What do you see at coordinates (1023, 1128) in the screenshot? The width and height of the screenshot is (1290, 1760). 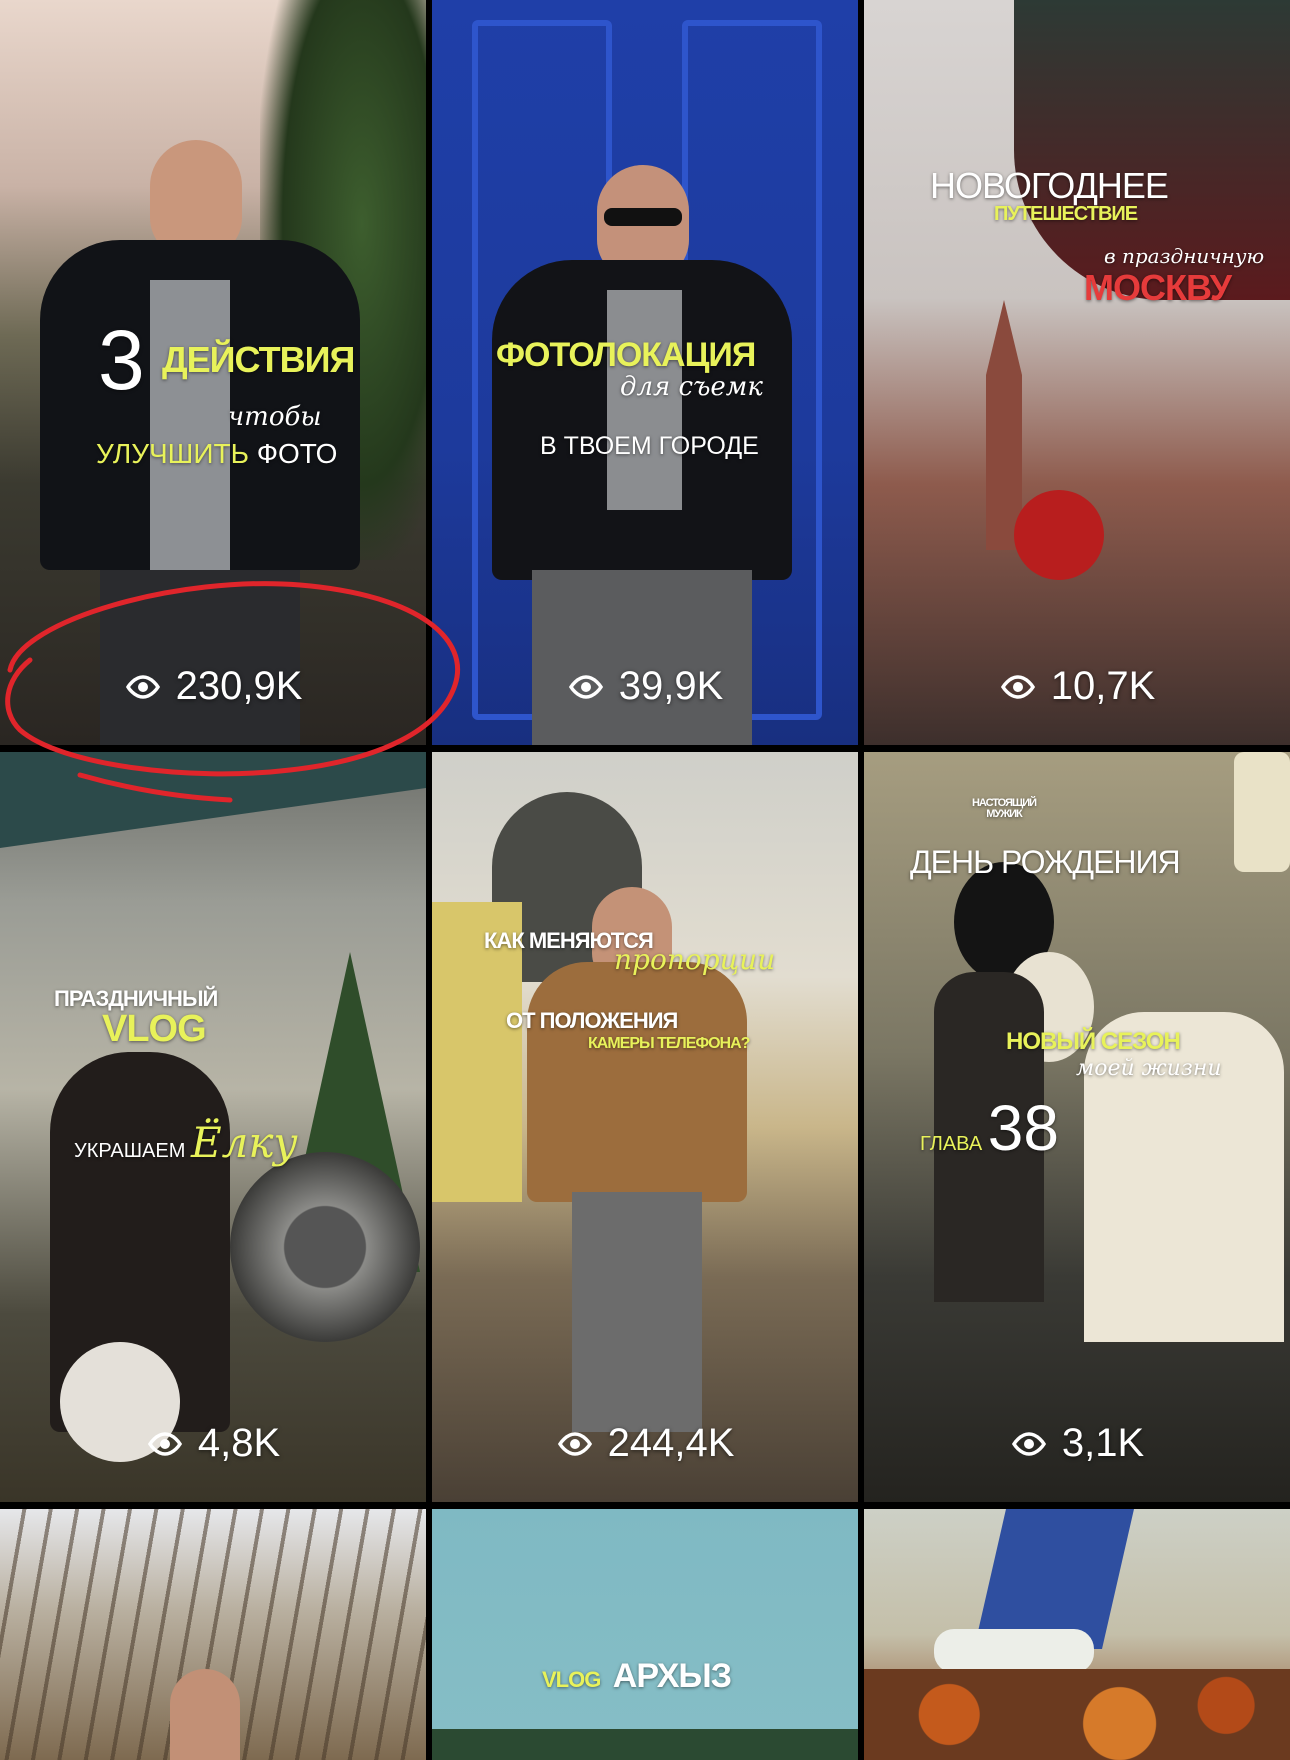 I see `overlay-line-4b: 38` at bounding box center [1023, 1128].